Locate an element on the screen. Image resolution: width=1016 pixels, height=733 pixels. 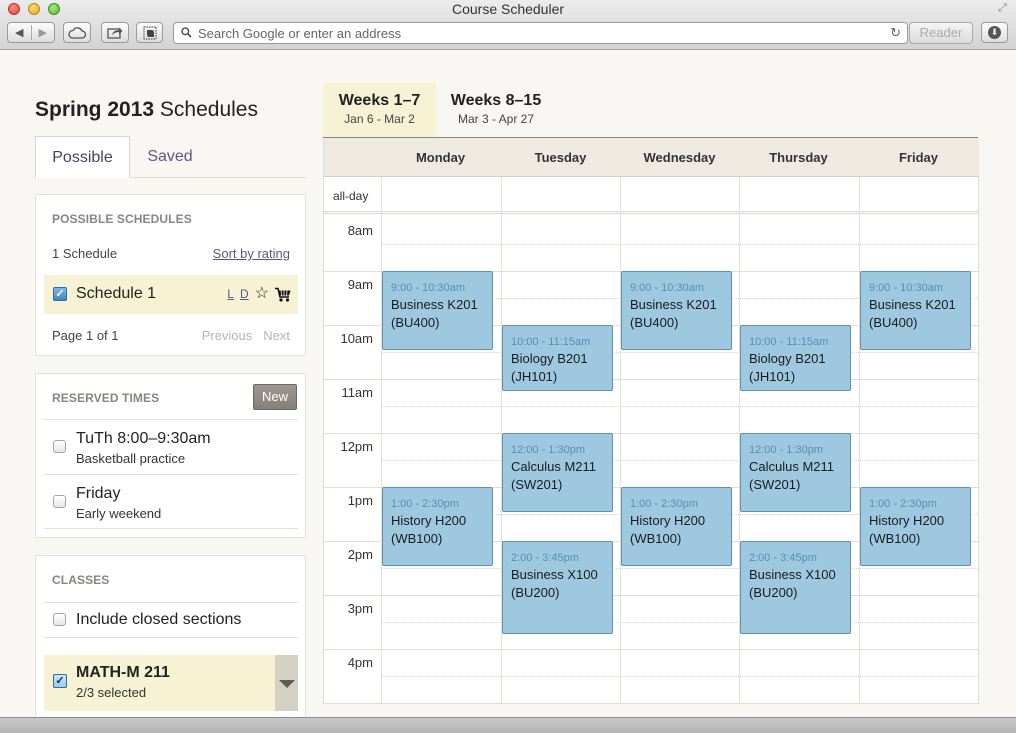
cloud-icon is located at coordinates (77, 32).